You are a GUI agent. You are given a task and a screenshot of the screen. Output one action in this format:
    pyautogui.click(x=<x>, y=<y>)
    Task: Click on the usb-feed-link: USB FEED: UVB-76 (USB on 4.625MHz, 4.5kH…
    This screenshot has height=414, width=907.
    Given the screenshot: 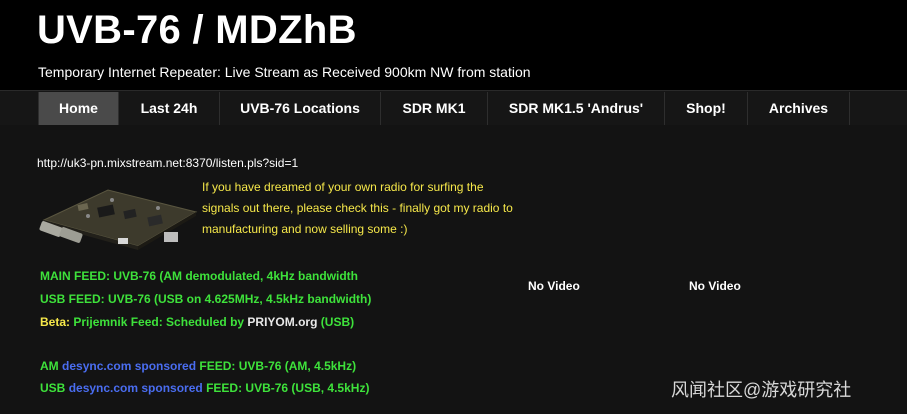 What is the action you would take?
    pyautogui.click(x=205, y=299)
    